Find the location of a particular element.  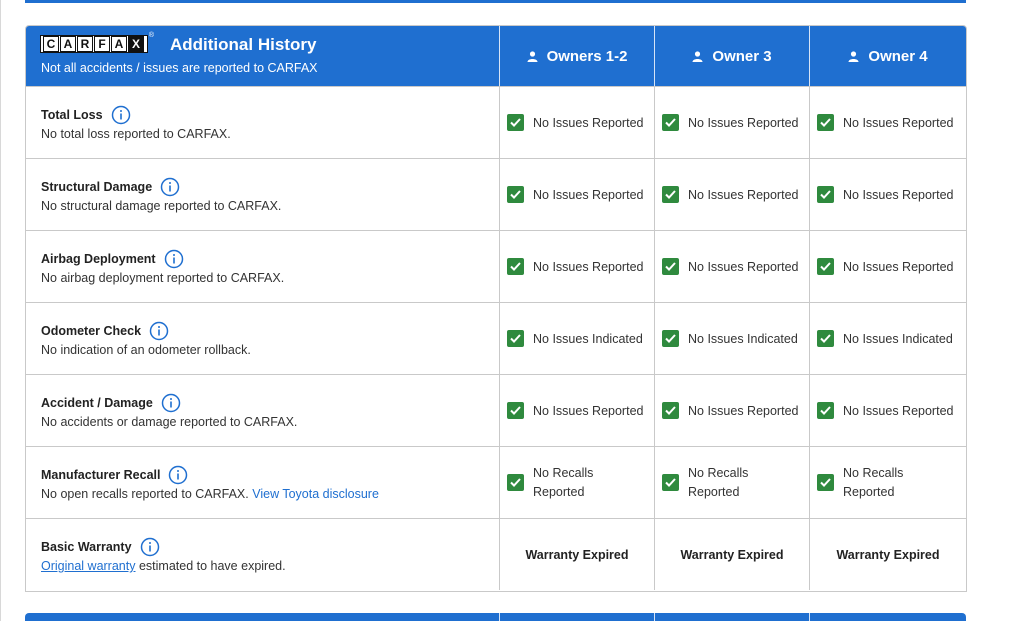

owner-label: Owner 3 is located at coordinates (742, 56).